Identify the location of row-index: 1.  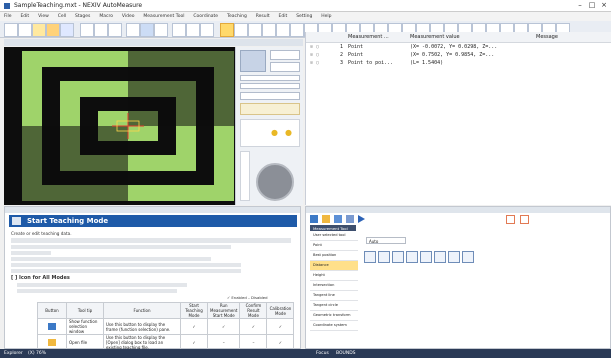
(342, 47).